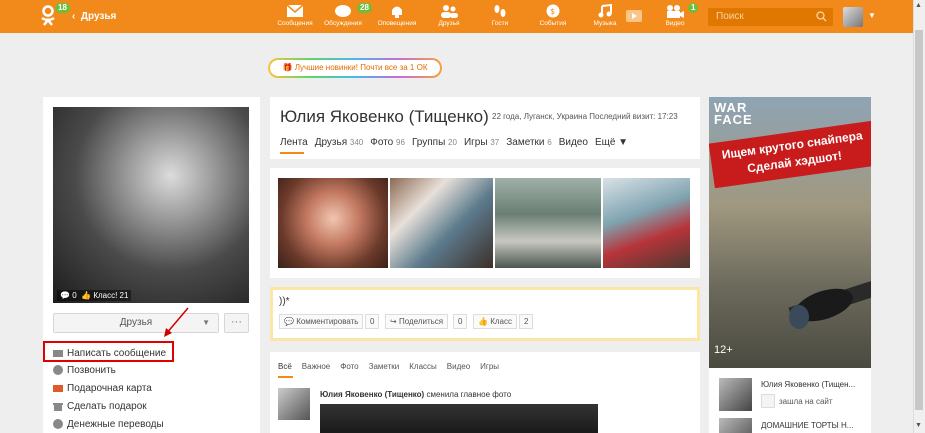  I want to click on chat-icon, so click(343, 11).